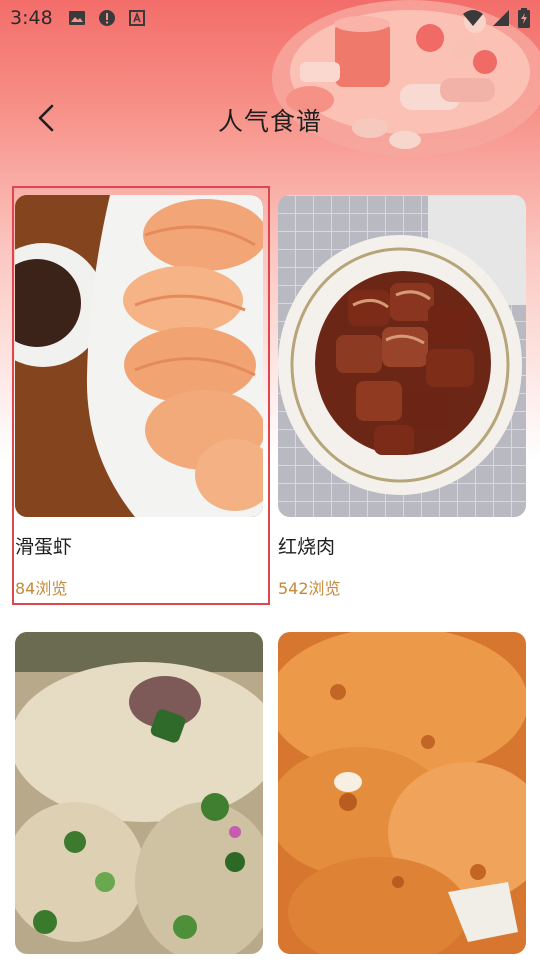  What do you see at coordinates (77, 20) in the screenshot?
I see `image-icon` at bounding box center [77, 20].